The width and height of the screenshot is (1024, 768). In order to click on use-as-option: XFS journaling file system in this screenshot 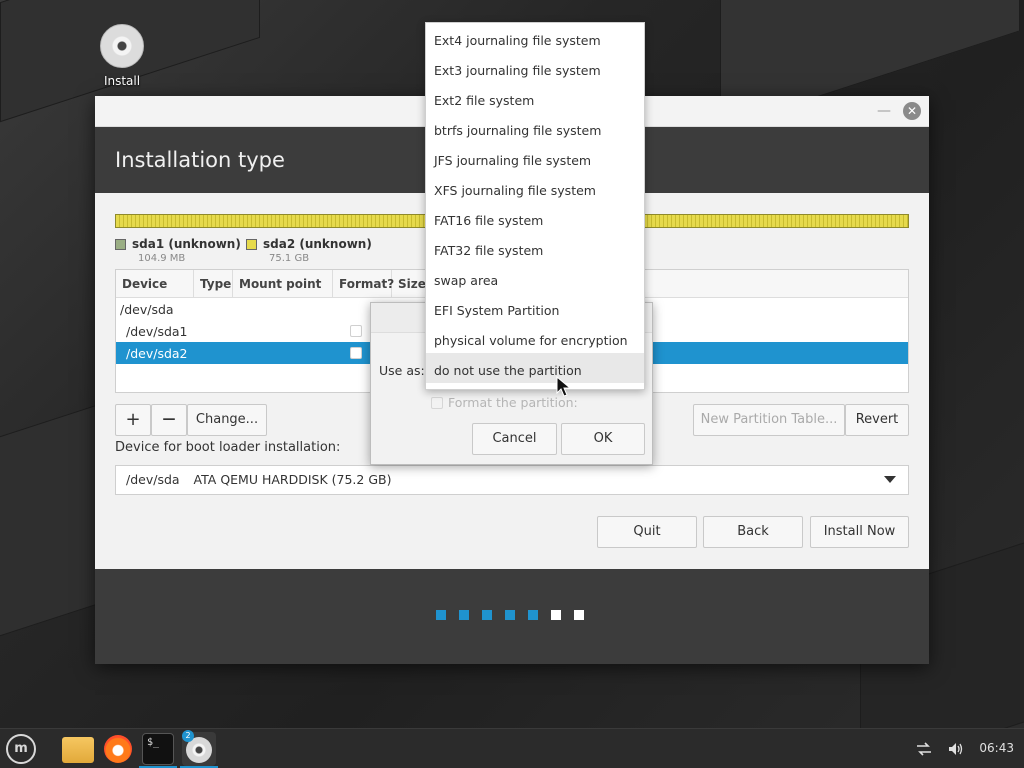, I will do `click(535, 188)`.